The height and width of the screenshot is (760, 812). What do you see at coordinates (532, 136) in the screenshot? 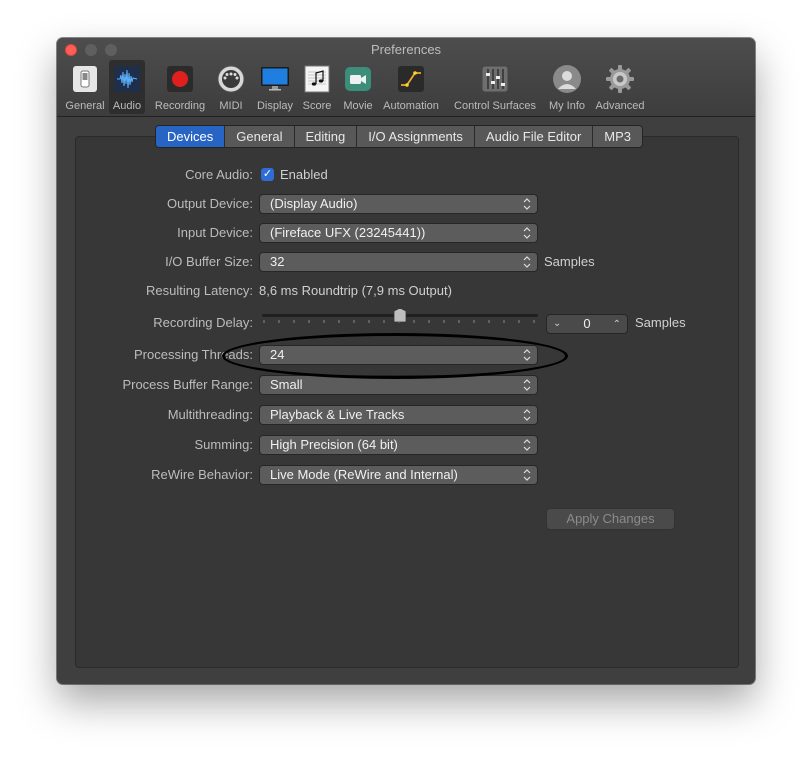
I see `tab-audio-file-editor: Audio File Editor` at bounding box center [532, 136].